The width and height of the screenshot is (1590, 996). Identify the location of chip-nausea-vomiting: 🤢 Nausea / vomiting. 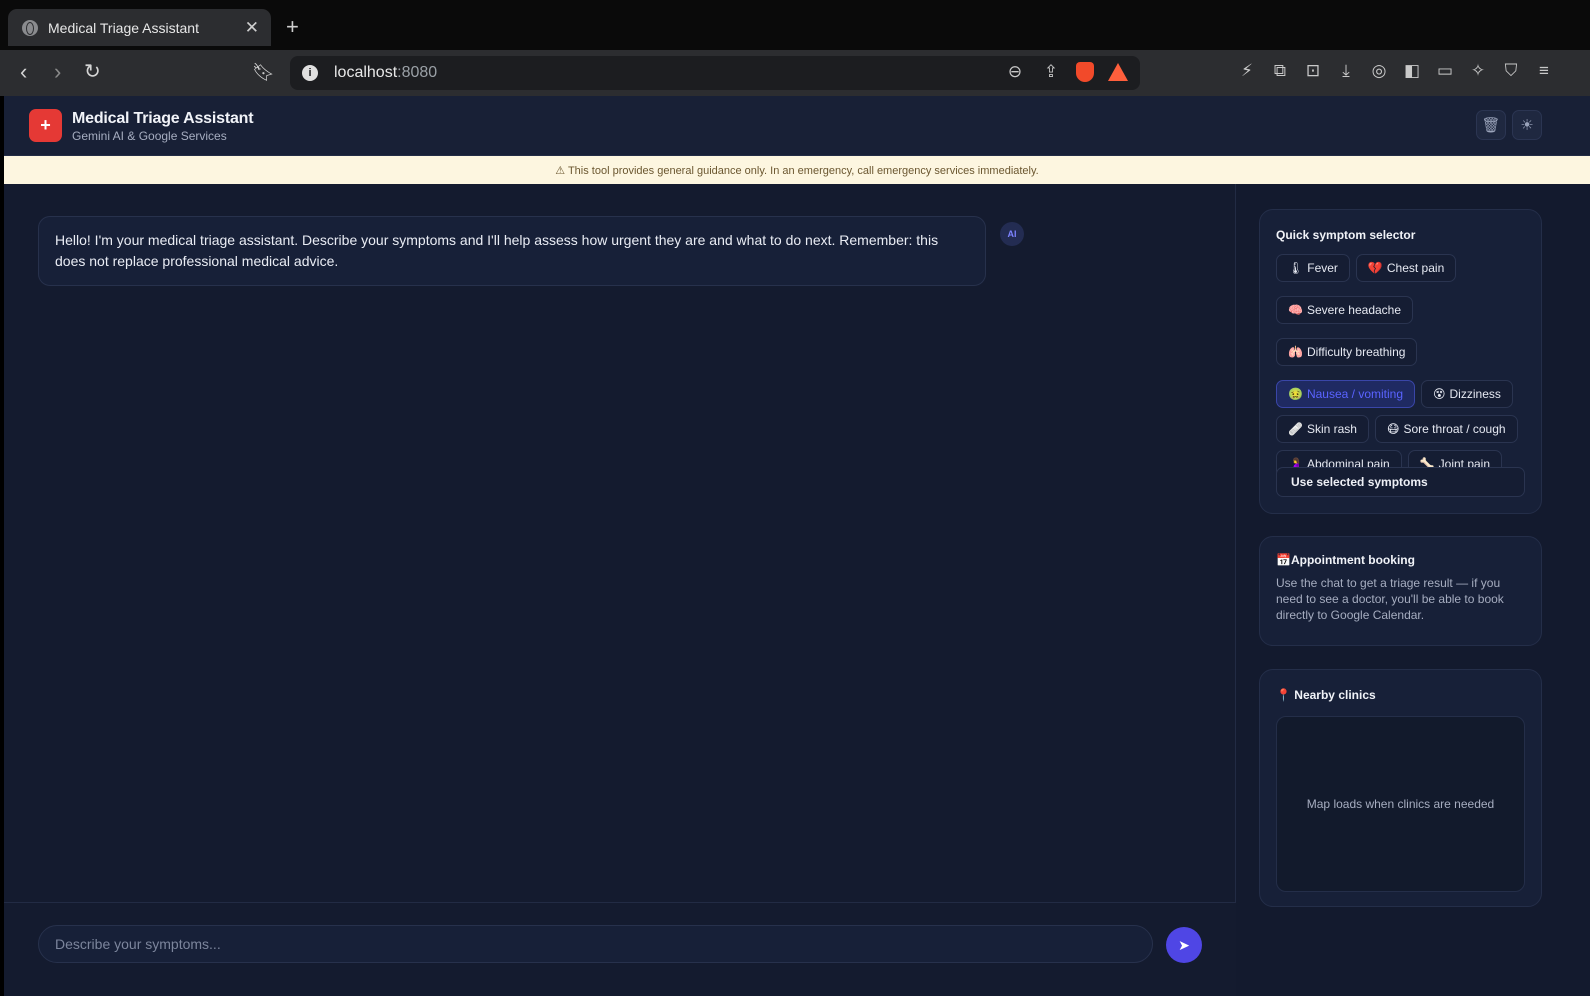
(1345, 394).